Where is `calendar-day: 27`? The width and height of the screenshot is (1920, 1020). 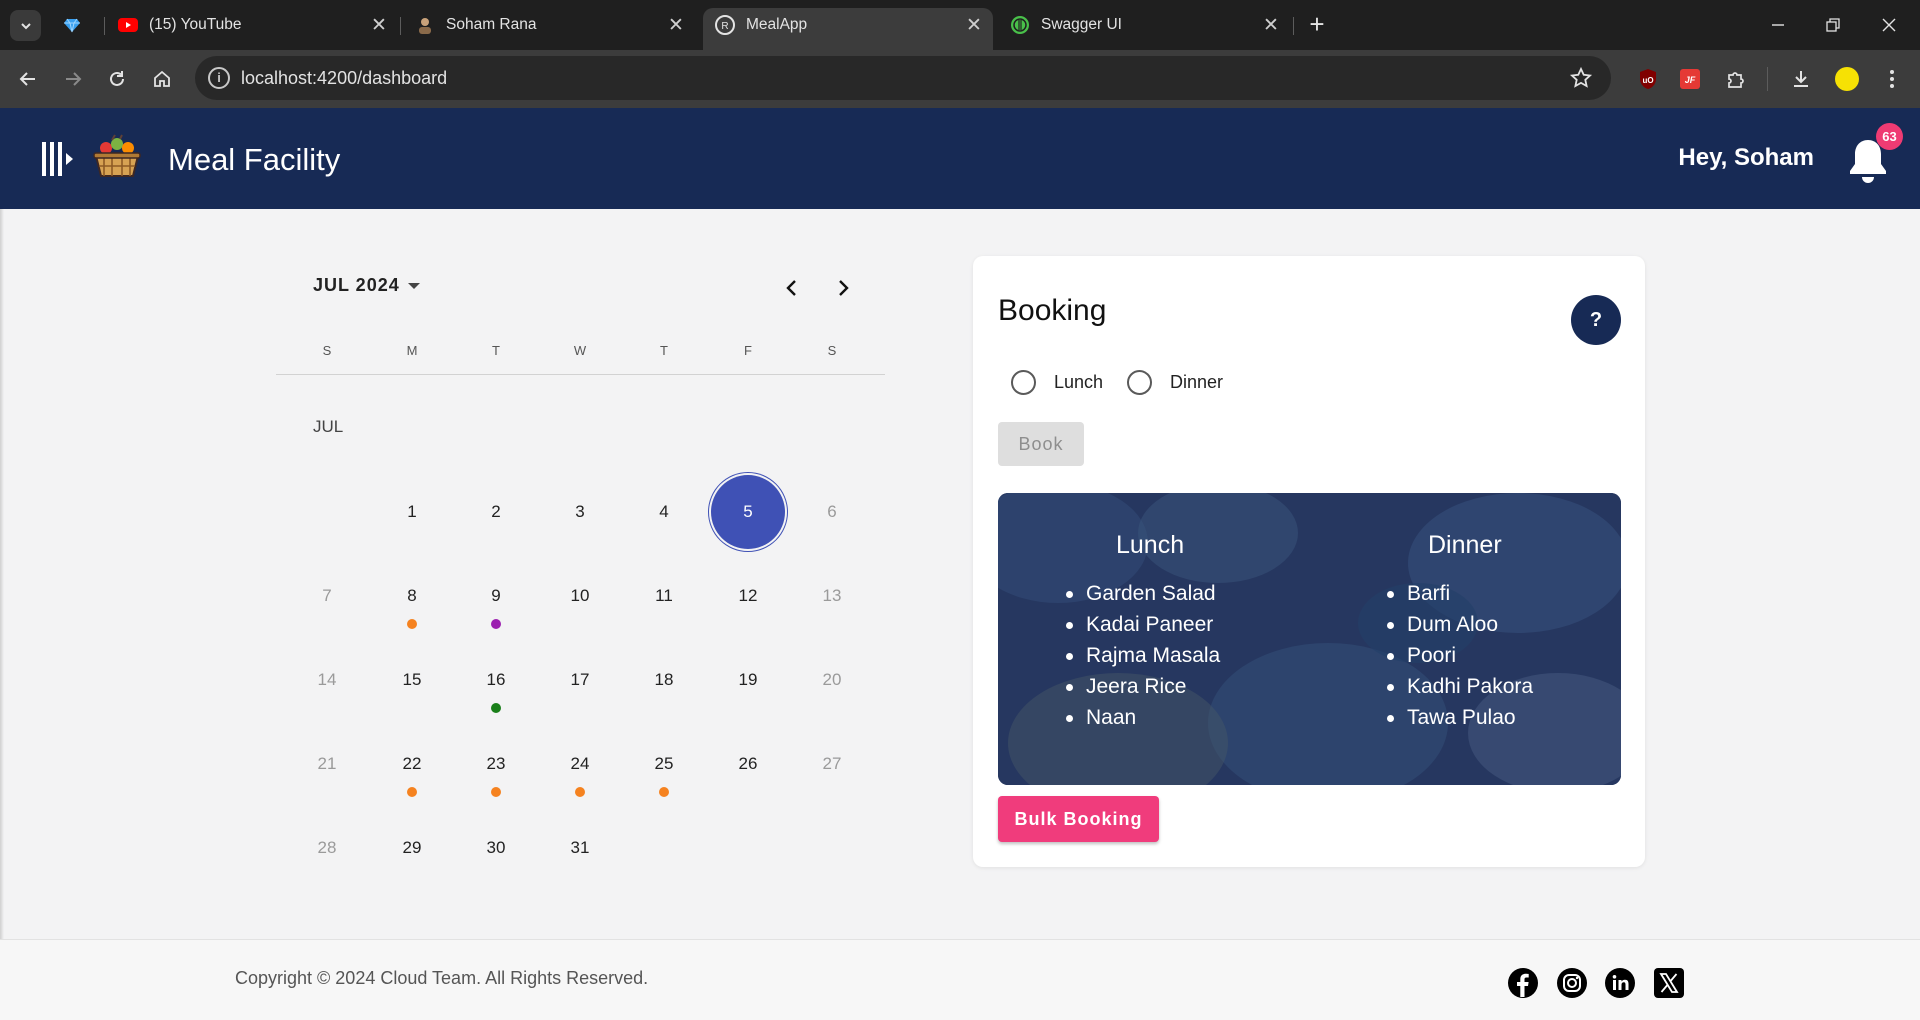
calendar-day: 27 is located at coordinates (832, 764).